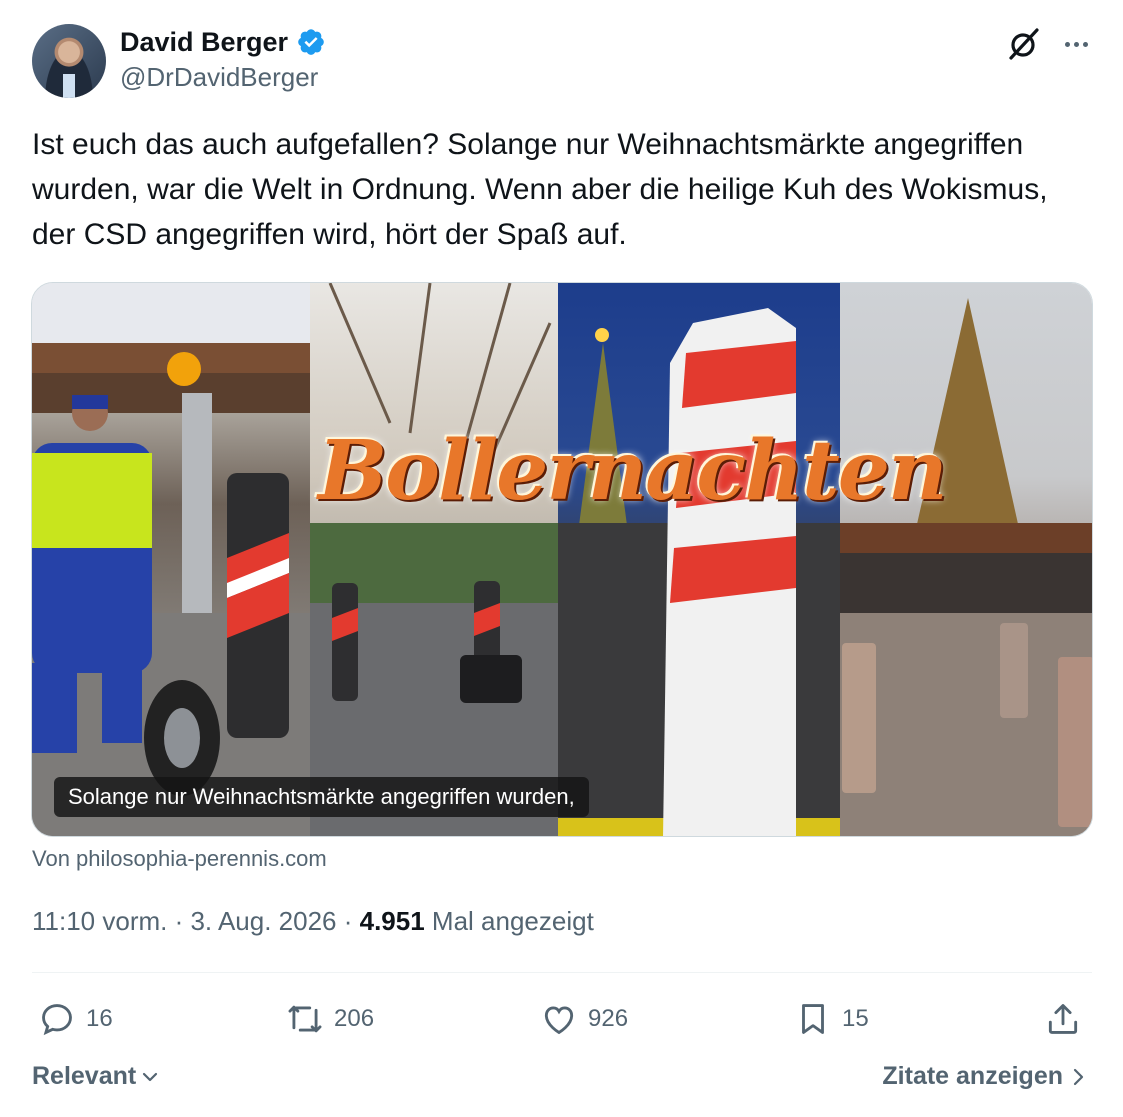 The height and width of the screenshot is (1117, 1123). I want to click on view-count: 4.951, so click(392, 921).